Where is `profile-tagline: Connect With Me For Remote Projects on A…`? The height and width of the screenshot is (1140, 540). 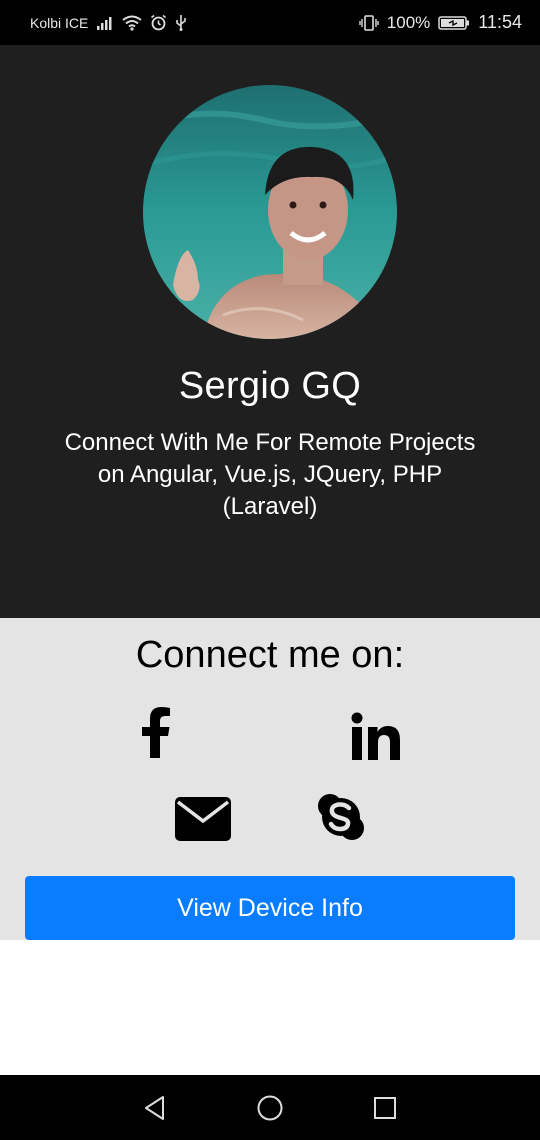 profile-tagline: Connect With Me For Remote Projects on A… is located at coordinates (270, 474).